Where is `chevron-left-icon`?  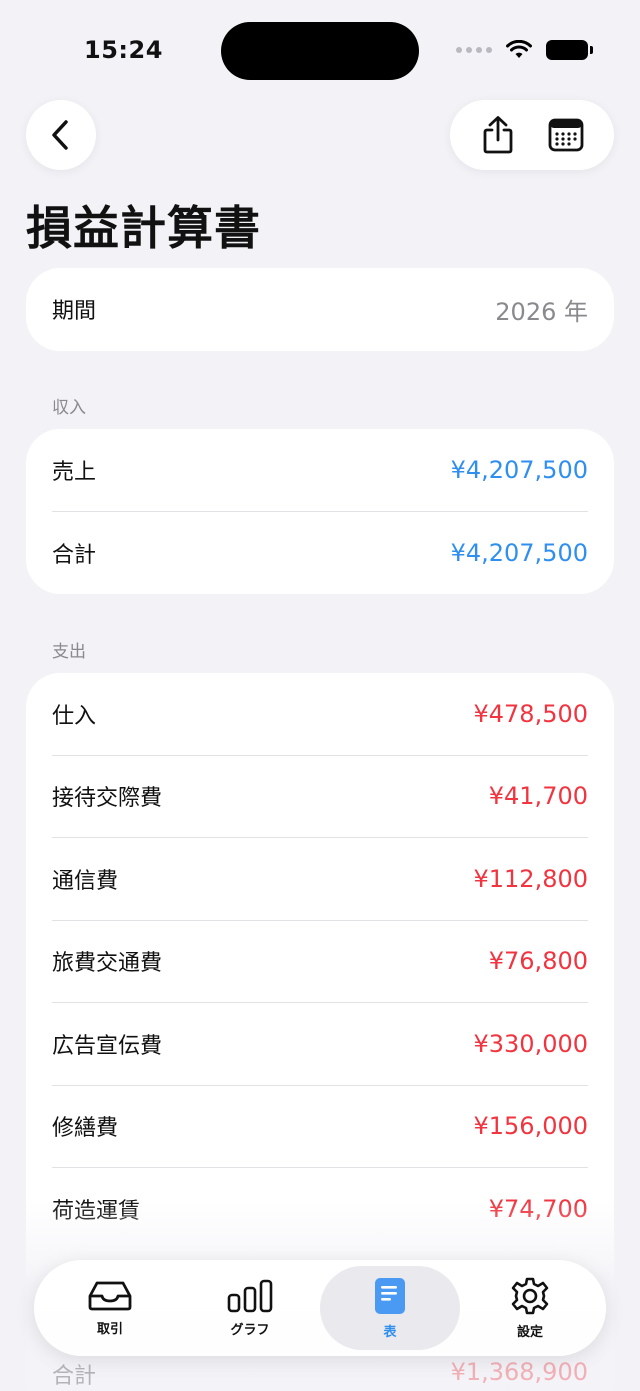
chevron-left-icon is located at coordinates (60, 135).